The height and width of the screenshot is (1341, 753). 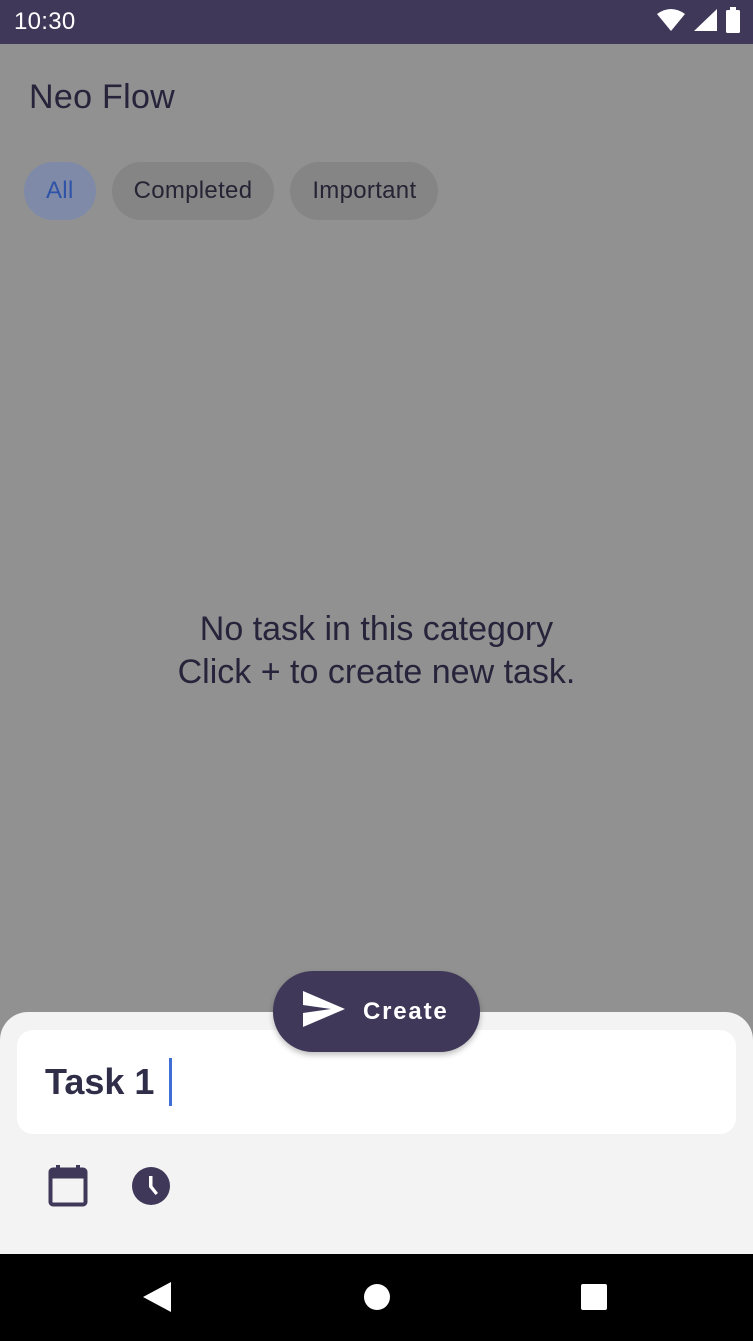 What do you see at coordinates (406, 1011) in the screenshot?
I see `create-button-label: Create` at bounding box center [406, 1011].